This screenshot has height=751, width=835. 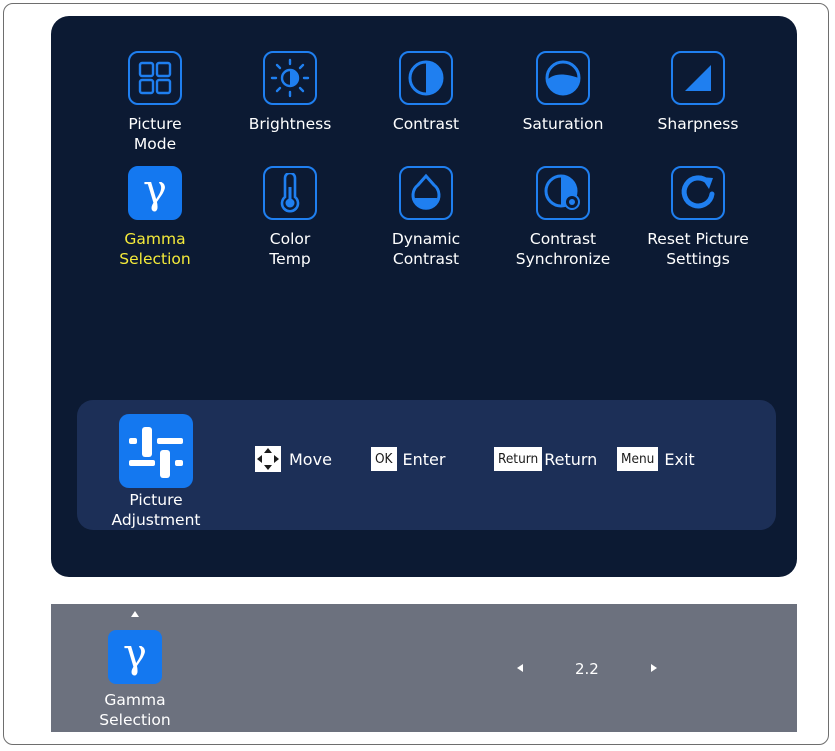 What do you see at coordinates (563, 193) in the screenshot?
I see `contrast-sync-icon` at bounding box center [563, 193].